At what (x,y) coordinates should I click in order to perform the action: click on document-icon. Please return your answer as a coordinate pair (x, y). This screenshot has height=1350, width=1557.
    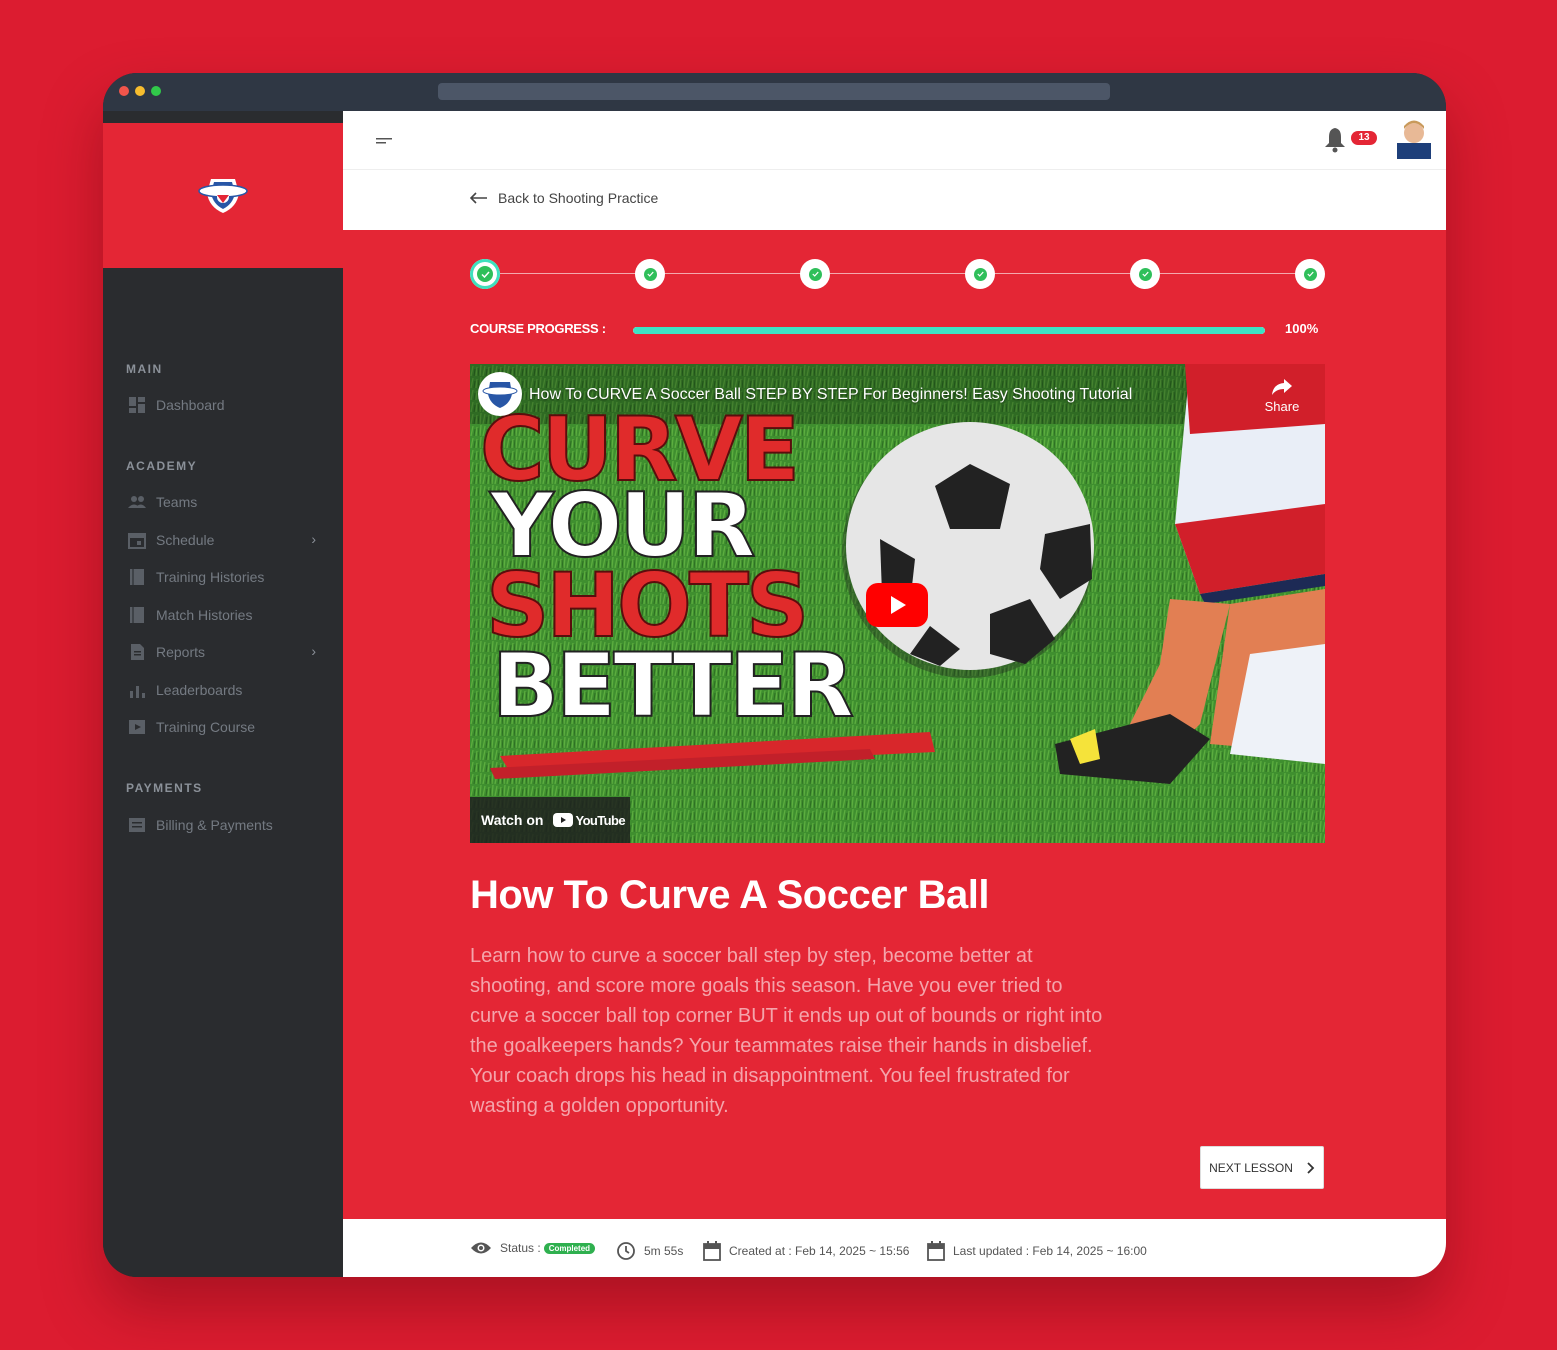
    Looking at the image, I should click on (137, 652).